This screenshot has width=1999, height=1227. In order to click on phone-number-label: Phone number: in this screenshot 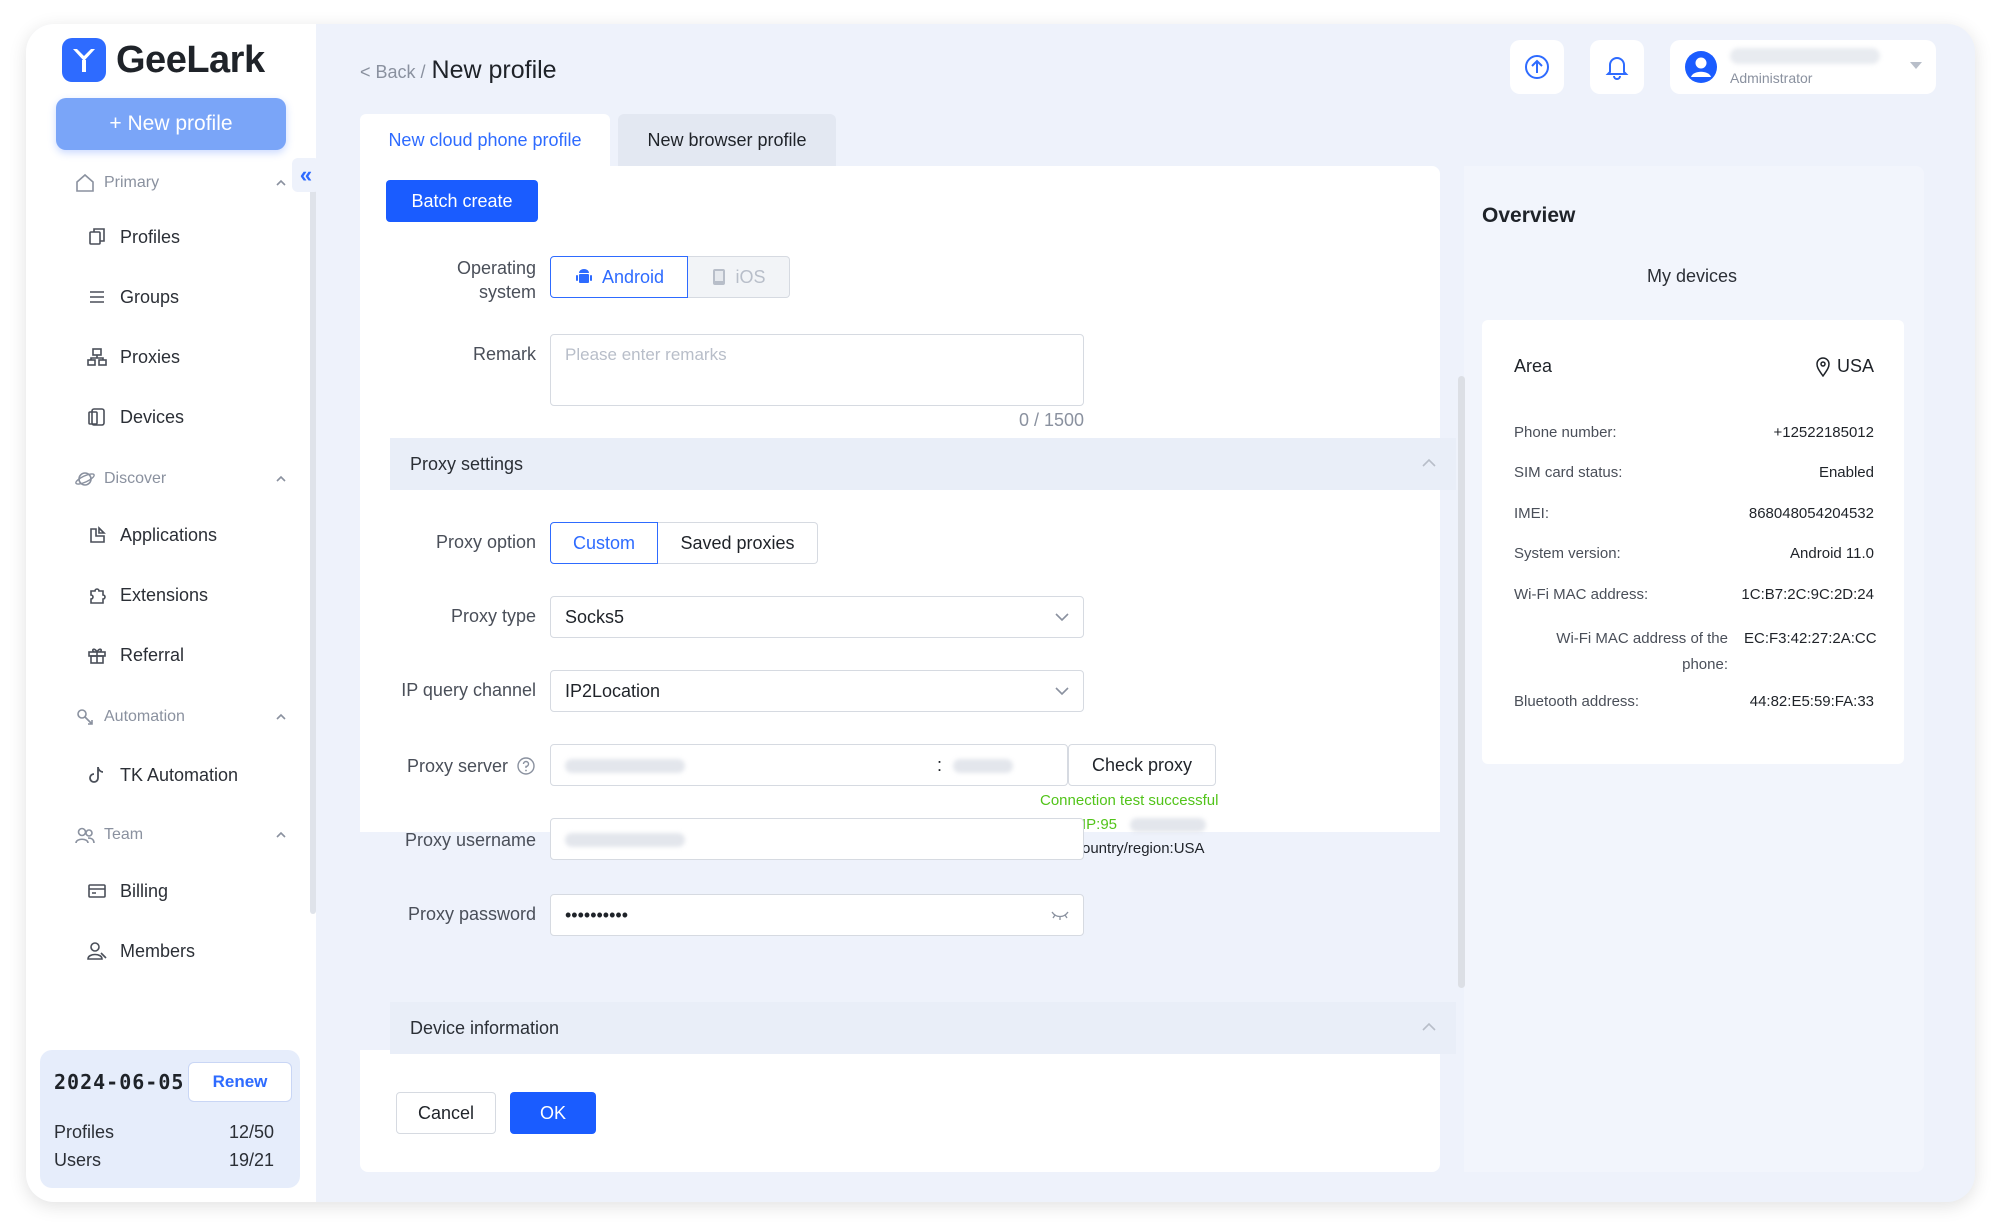, I will do `click(1565, 432)`.